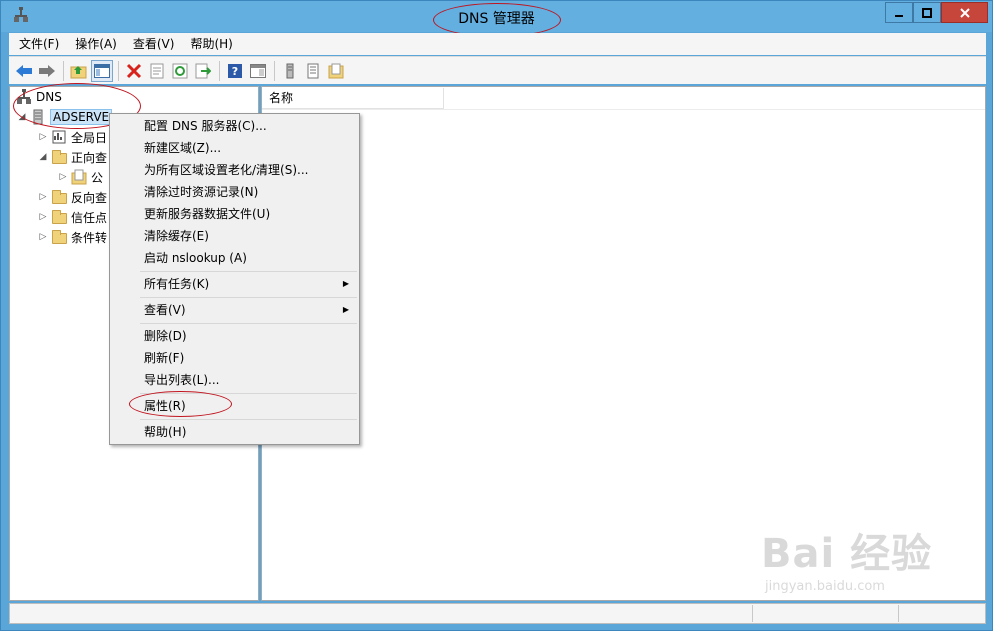 Image resolution: width=993 pixels, height=631 pixels. What do you see at coordinates (94, 44) in the screenshot?
I see `menu-action: 操作(A)` at bounding box center [94, 44].